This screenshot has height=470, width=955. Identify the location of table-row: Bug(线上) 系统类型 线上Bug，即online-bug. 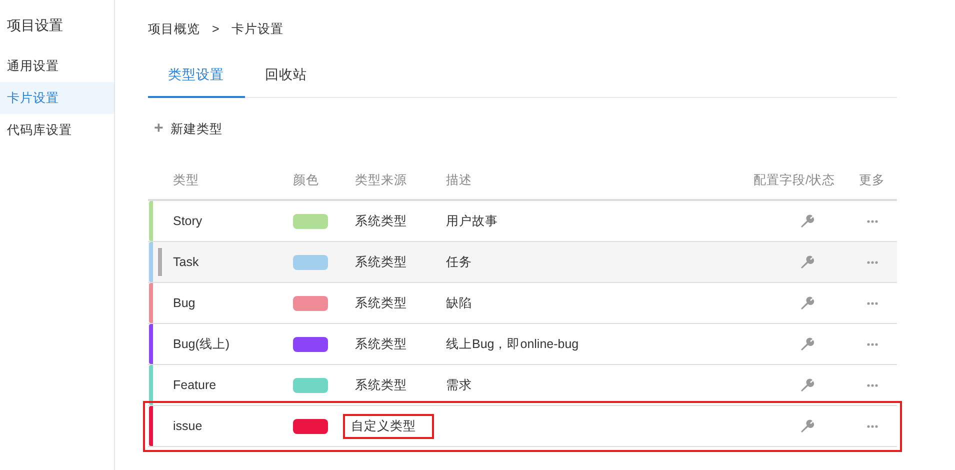
(522, 344).